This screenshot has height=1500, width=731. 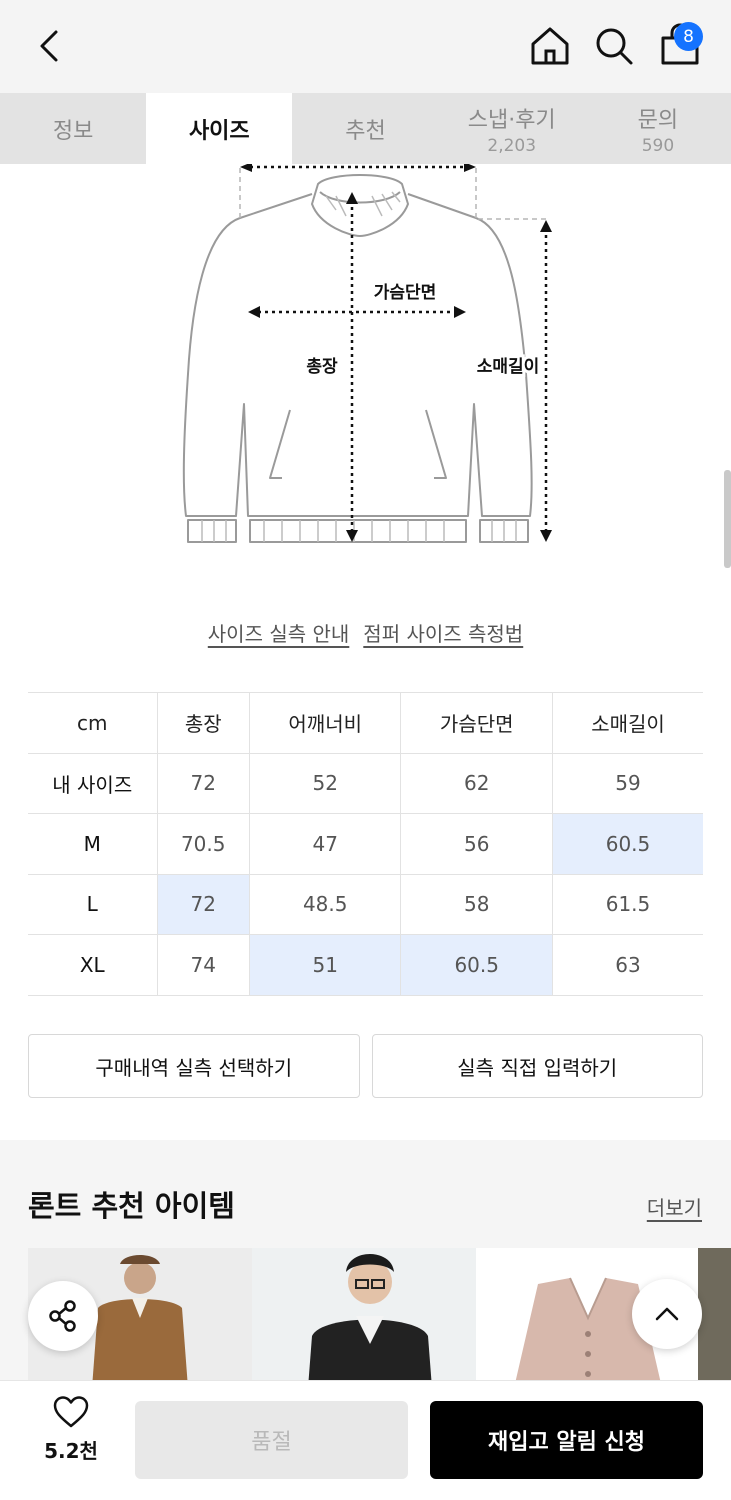 I want to click on product-tabs: 정보 사이즈 추천 스냅·후기 2,203 문의 590, so click(x=365, y=128).